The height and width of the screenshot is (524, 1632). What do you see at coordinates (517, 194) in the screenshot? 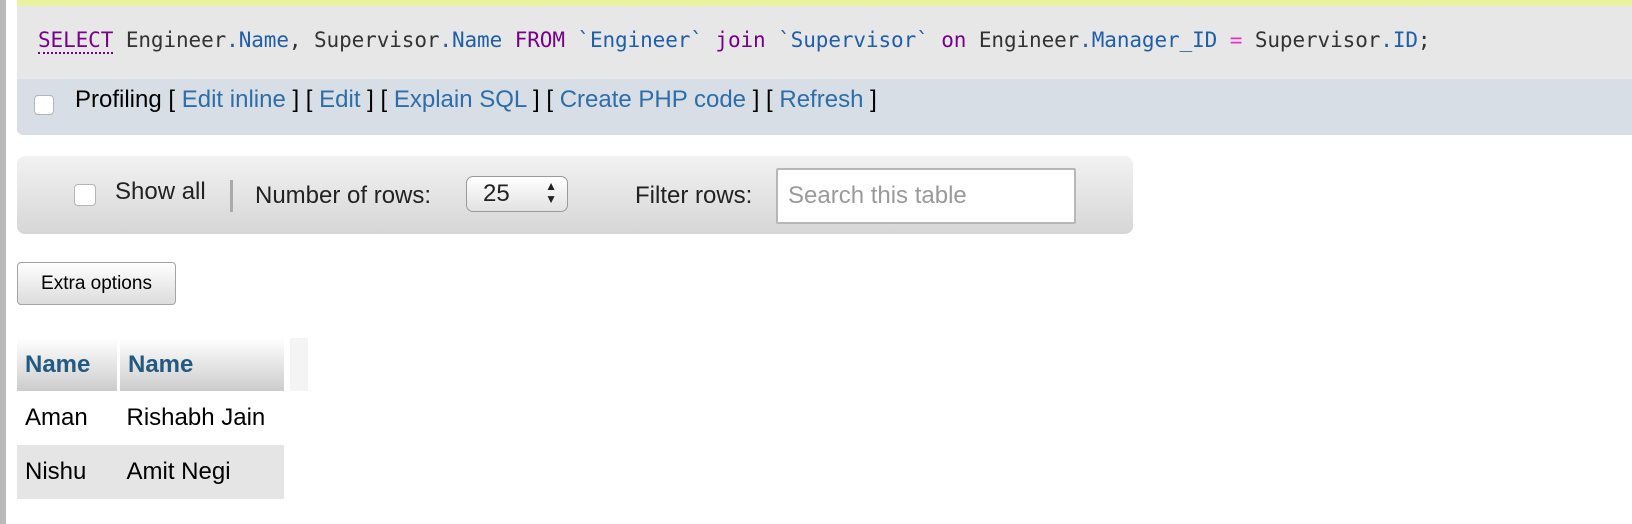
I see `number-of-rows-select: 25 ▲ ▼` at bounding box center [517, 194].